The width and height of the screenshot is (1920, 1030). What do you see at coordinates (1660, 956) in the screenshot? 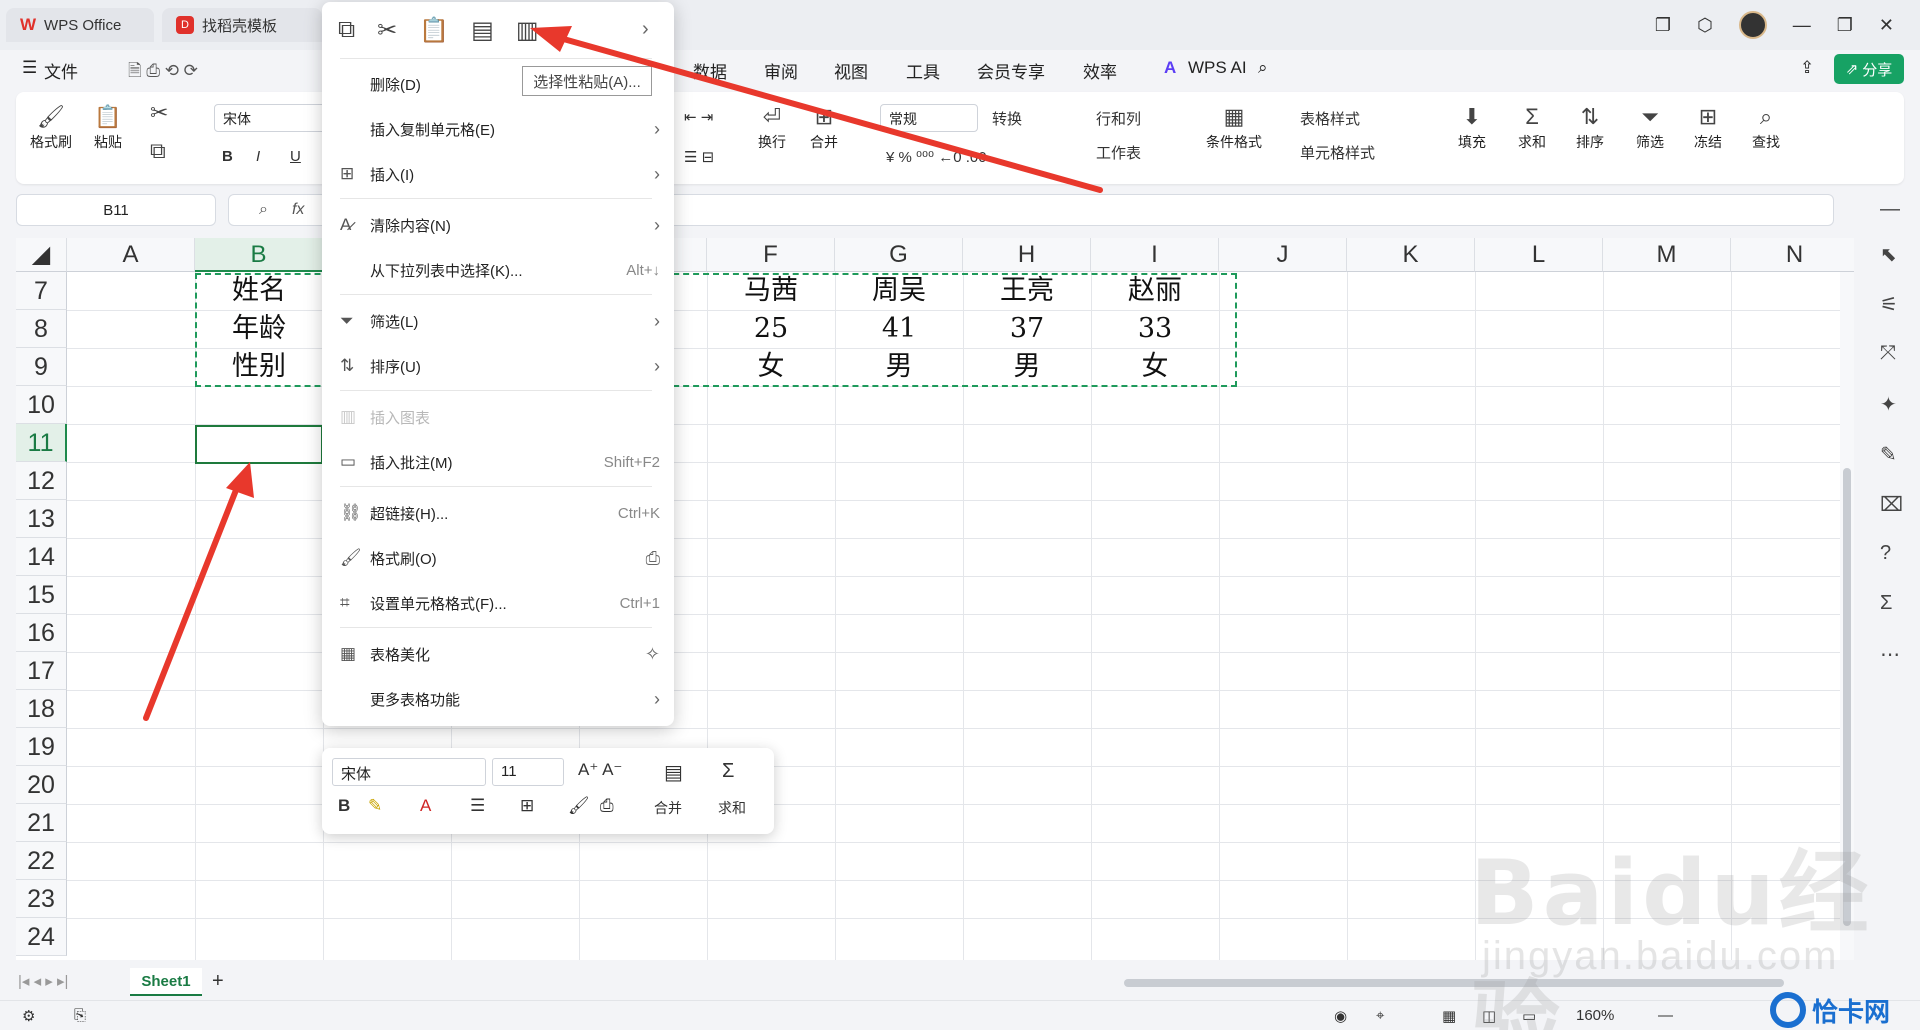
I see `baidu-watermark-url: jingyan.baidu.com` at bounding box center [1660, 956].